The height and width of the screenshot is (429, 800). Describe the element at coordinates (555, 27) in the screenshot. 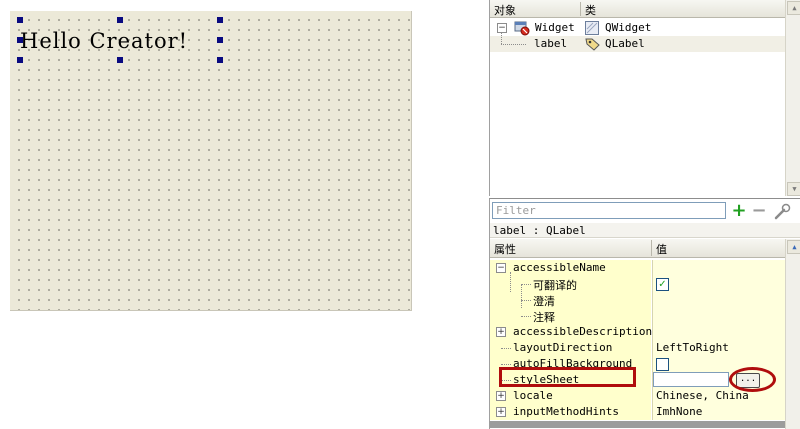

I see `tree-name-widget: Widget` at that location.